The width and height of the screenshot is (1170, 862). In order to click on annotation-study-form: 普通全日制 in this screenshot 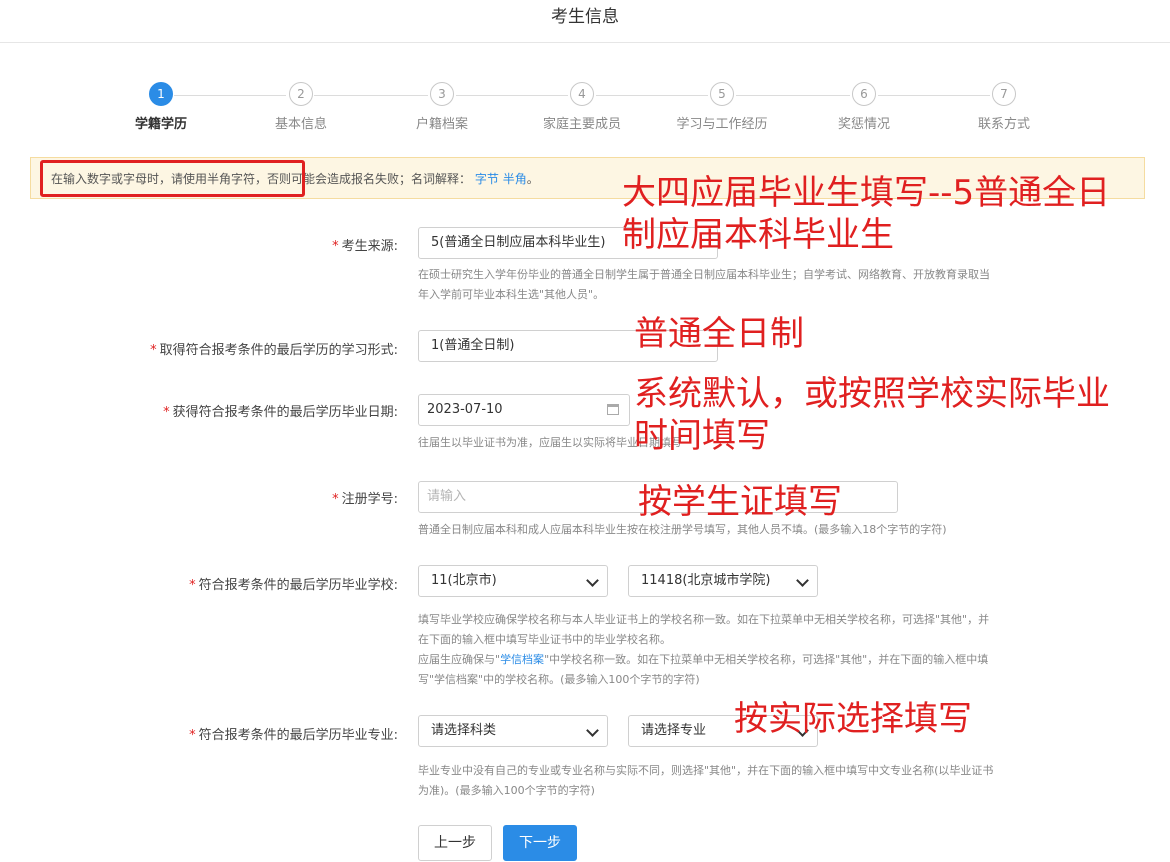, I will do `click(719, 334)`.